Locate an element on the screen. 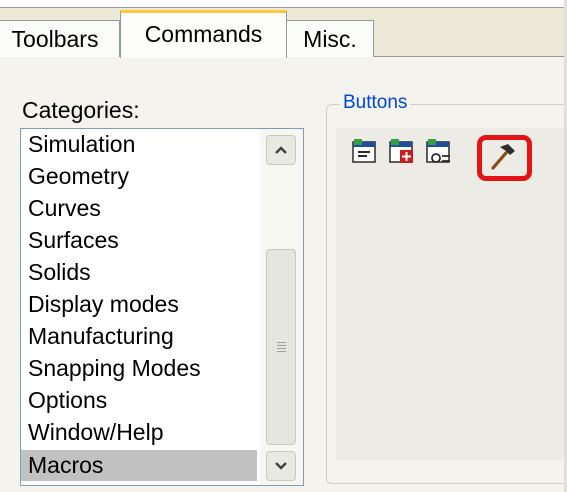  list-item: Window/Help is located at coordinates (139, 432).